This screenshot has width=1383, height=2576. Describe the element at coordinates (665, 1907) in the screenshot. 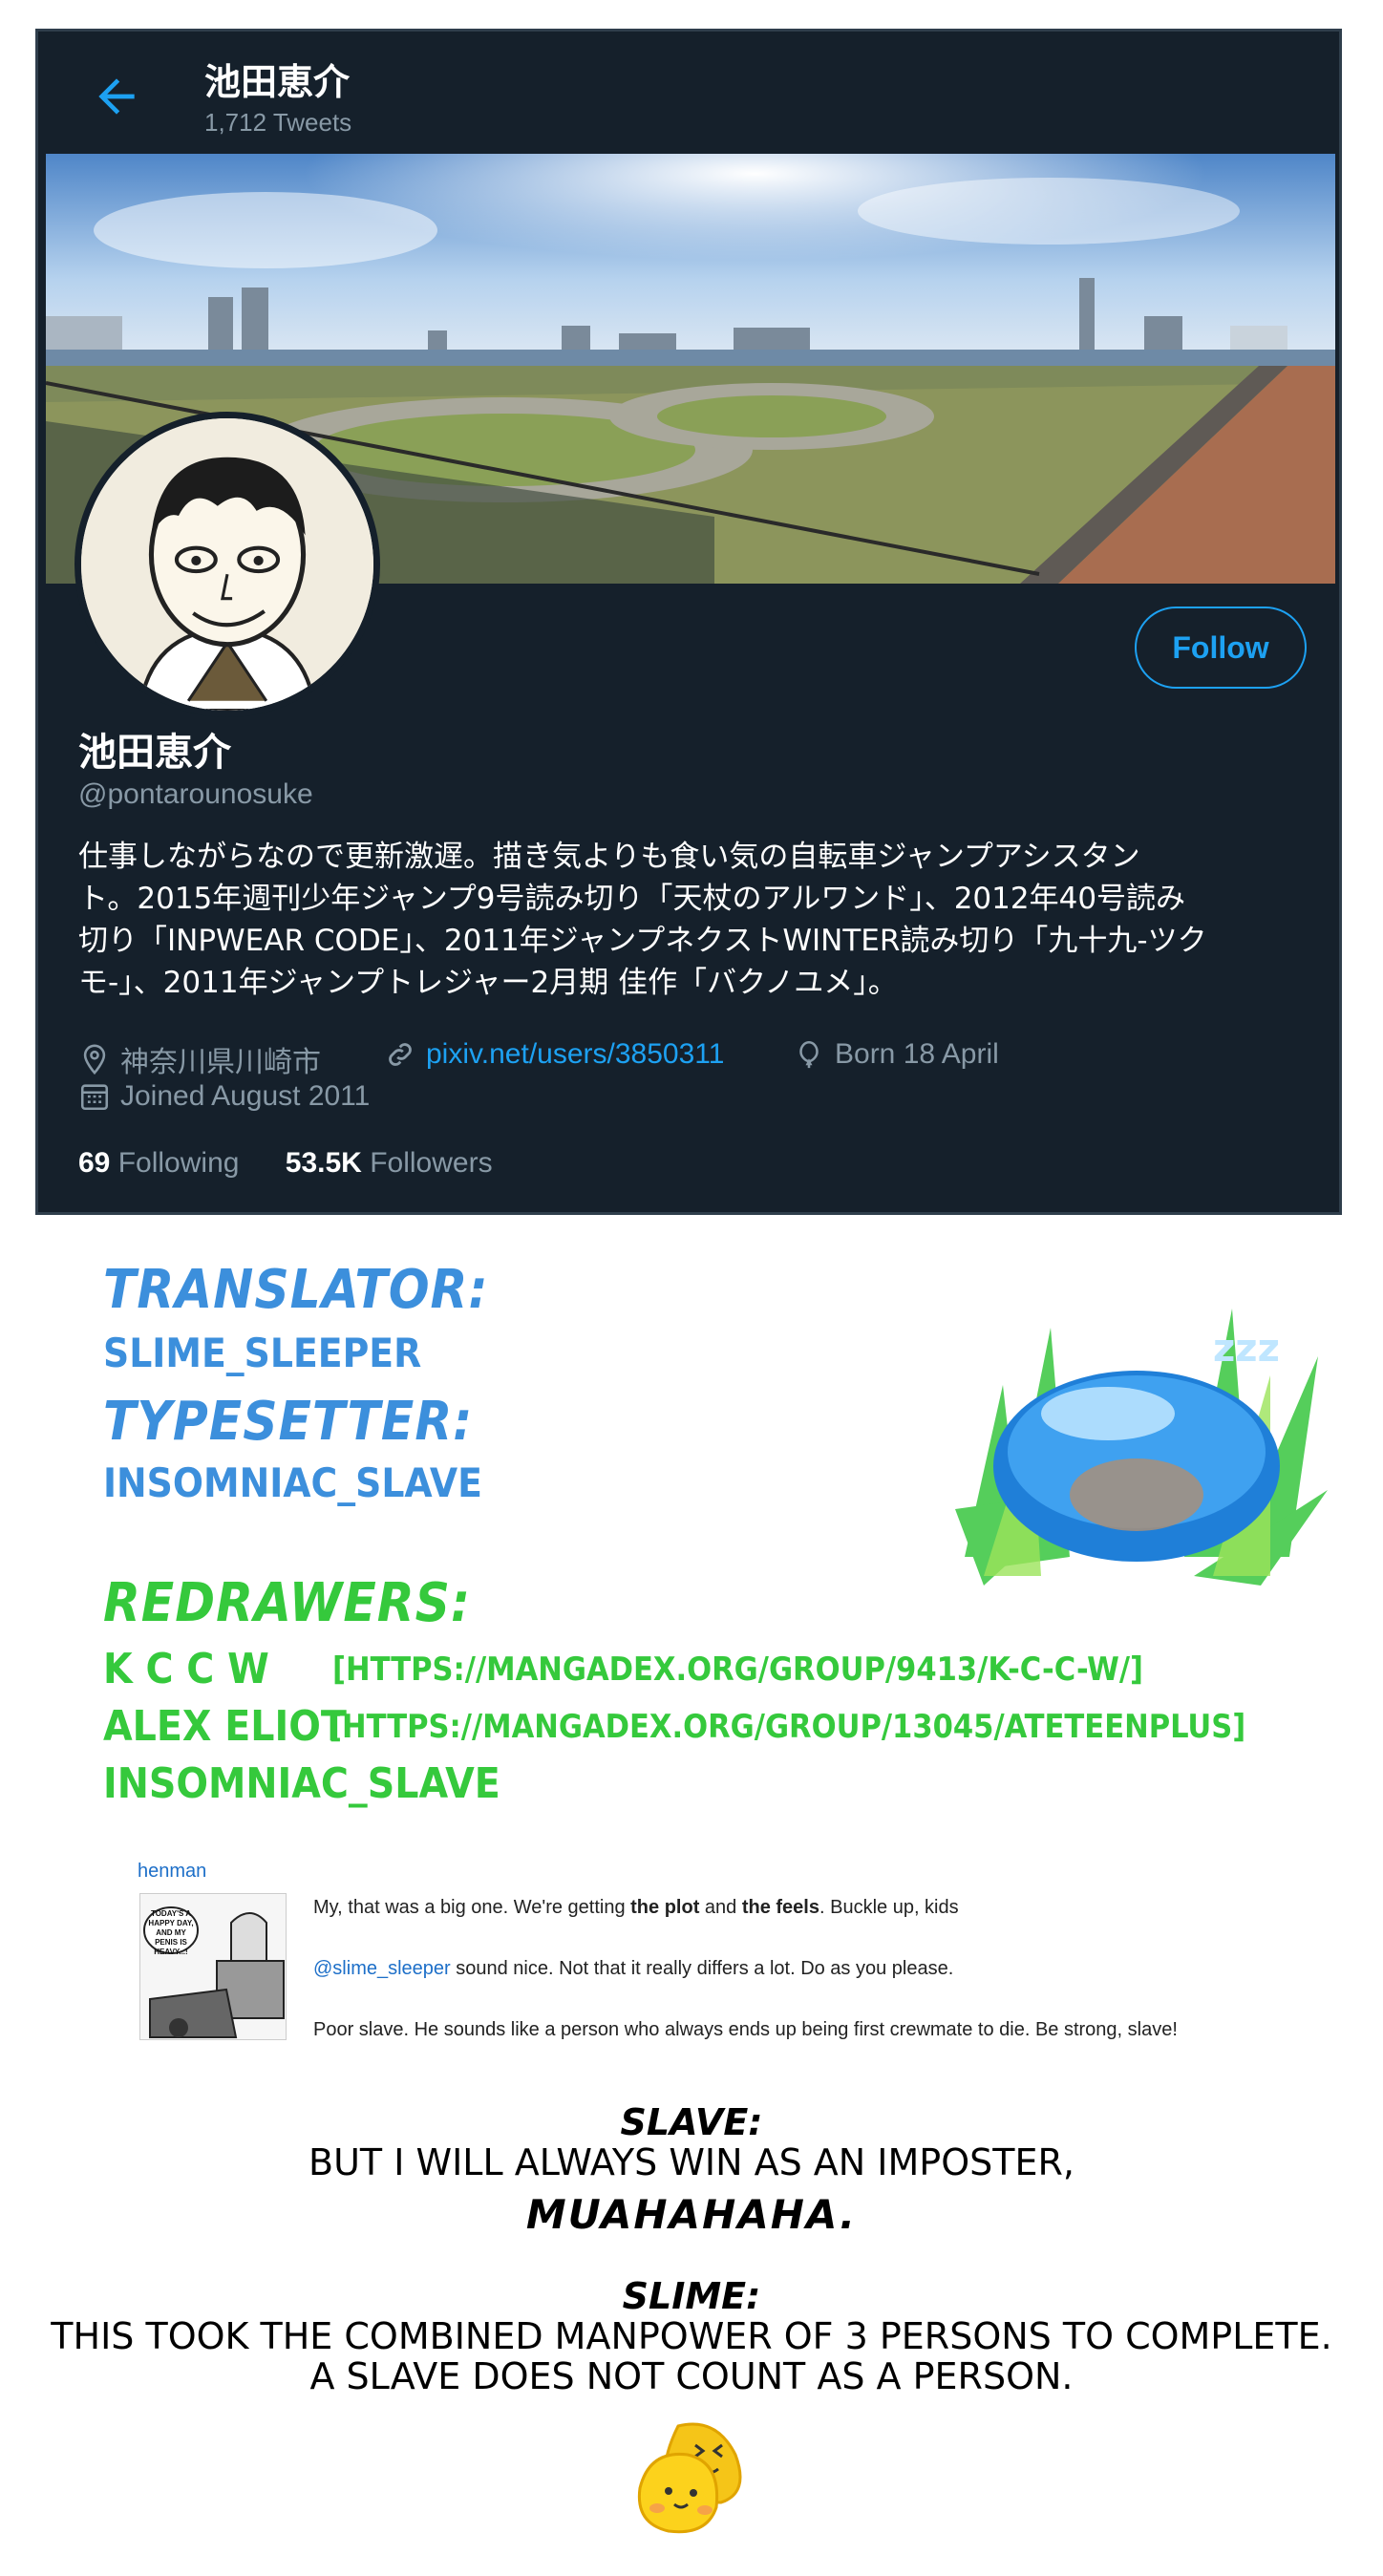

I see `comment-bold: the plot` at that location.